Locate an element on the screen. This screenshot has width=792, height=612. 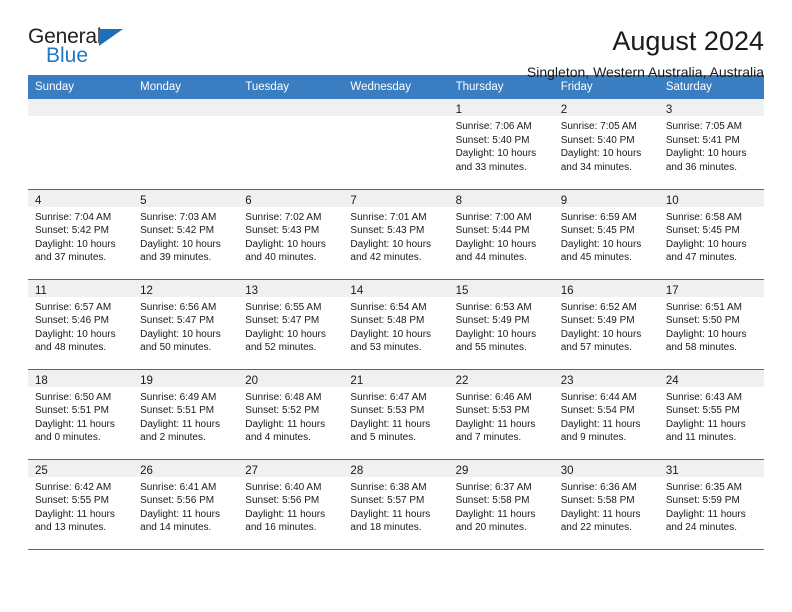
sunrise-time: Sunrise: 6:48 AM is located at coordinates (283, 397).